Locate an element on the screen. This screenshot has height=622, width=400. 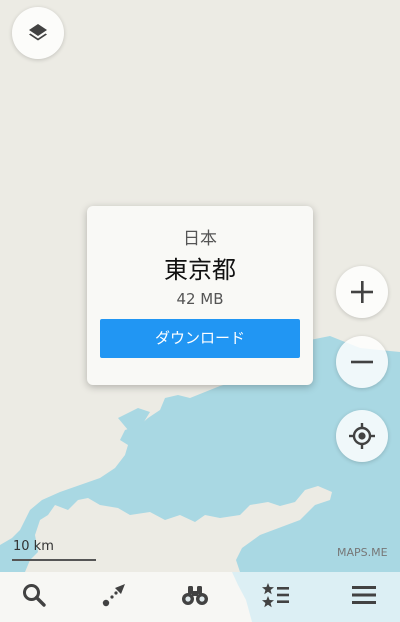
download-button: ダウンロード is located at coordinates (200, 338).